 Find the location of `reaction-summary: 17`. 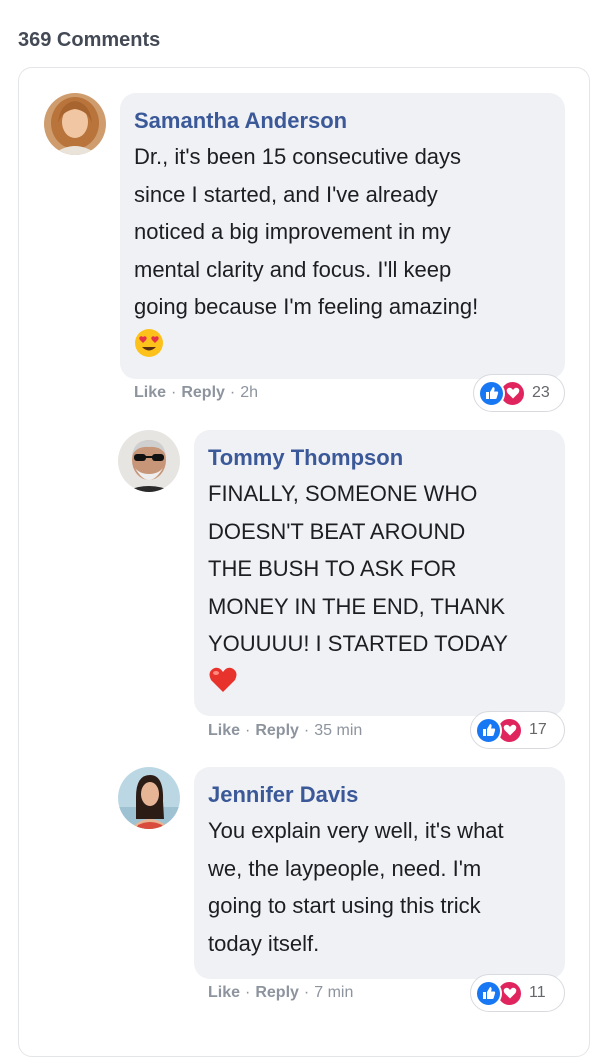

reaction-summary: 17 is located at coordinates (517, 730).